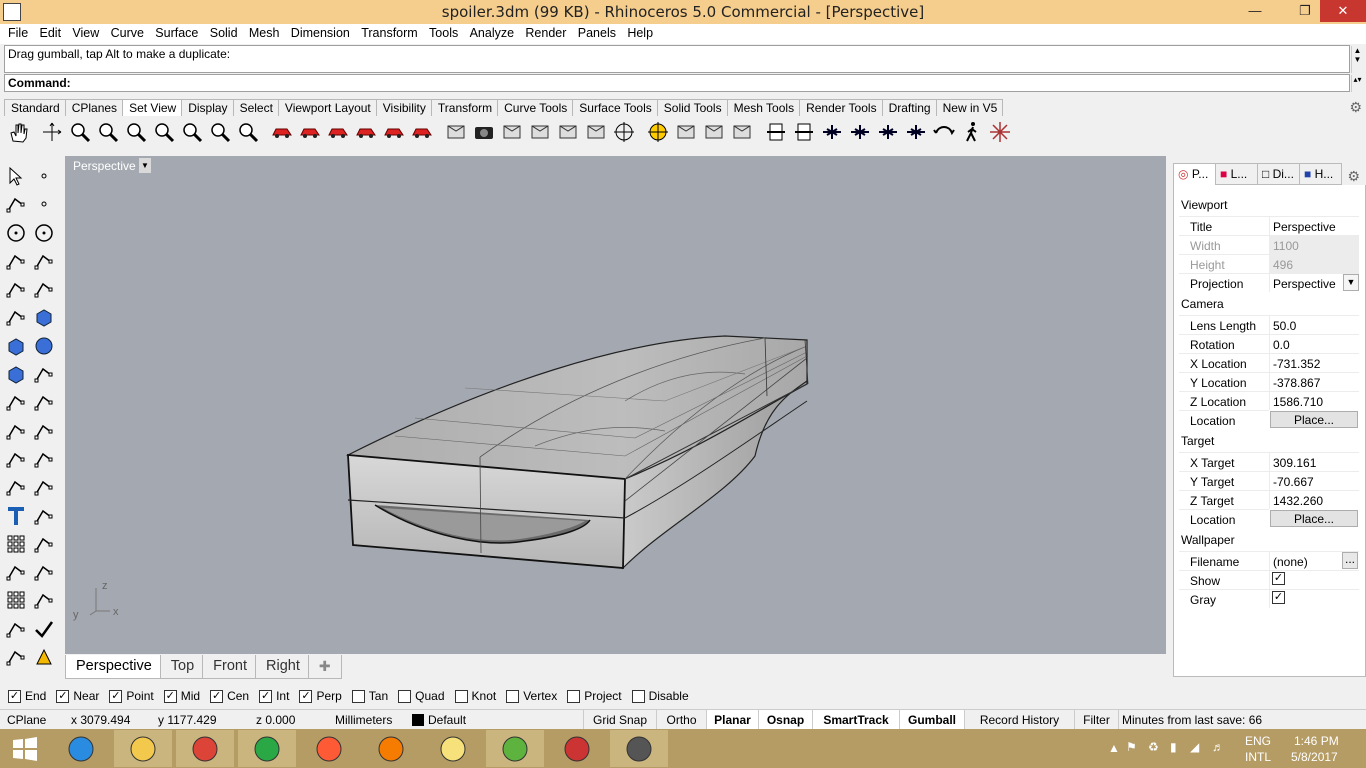  I want to click on osnap-point: ✓ Point, so click(131, 696).